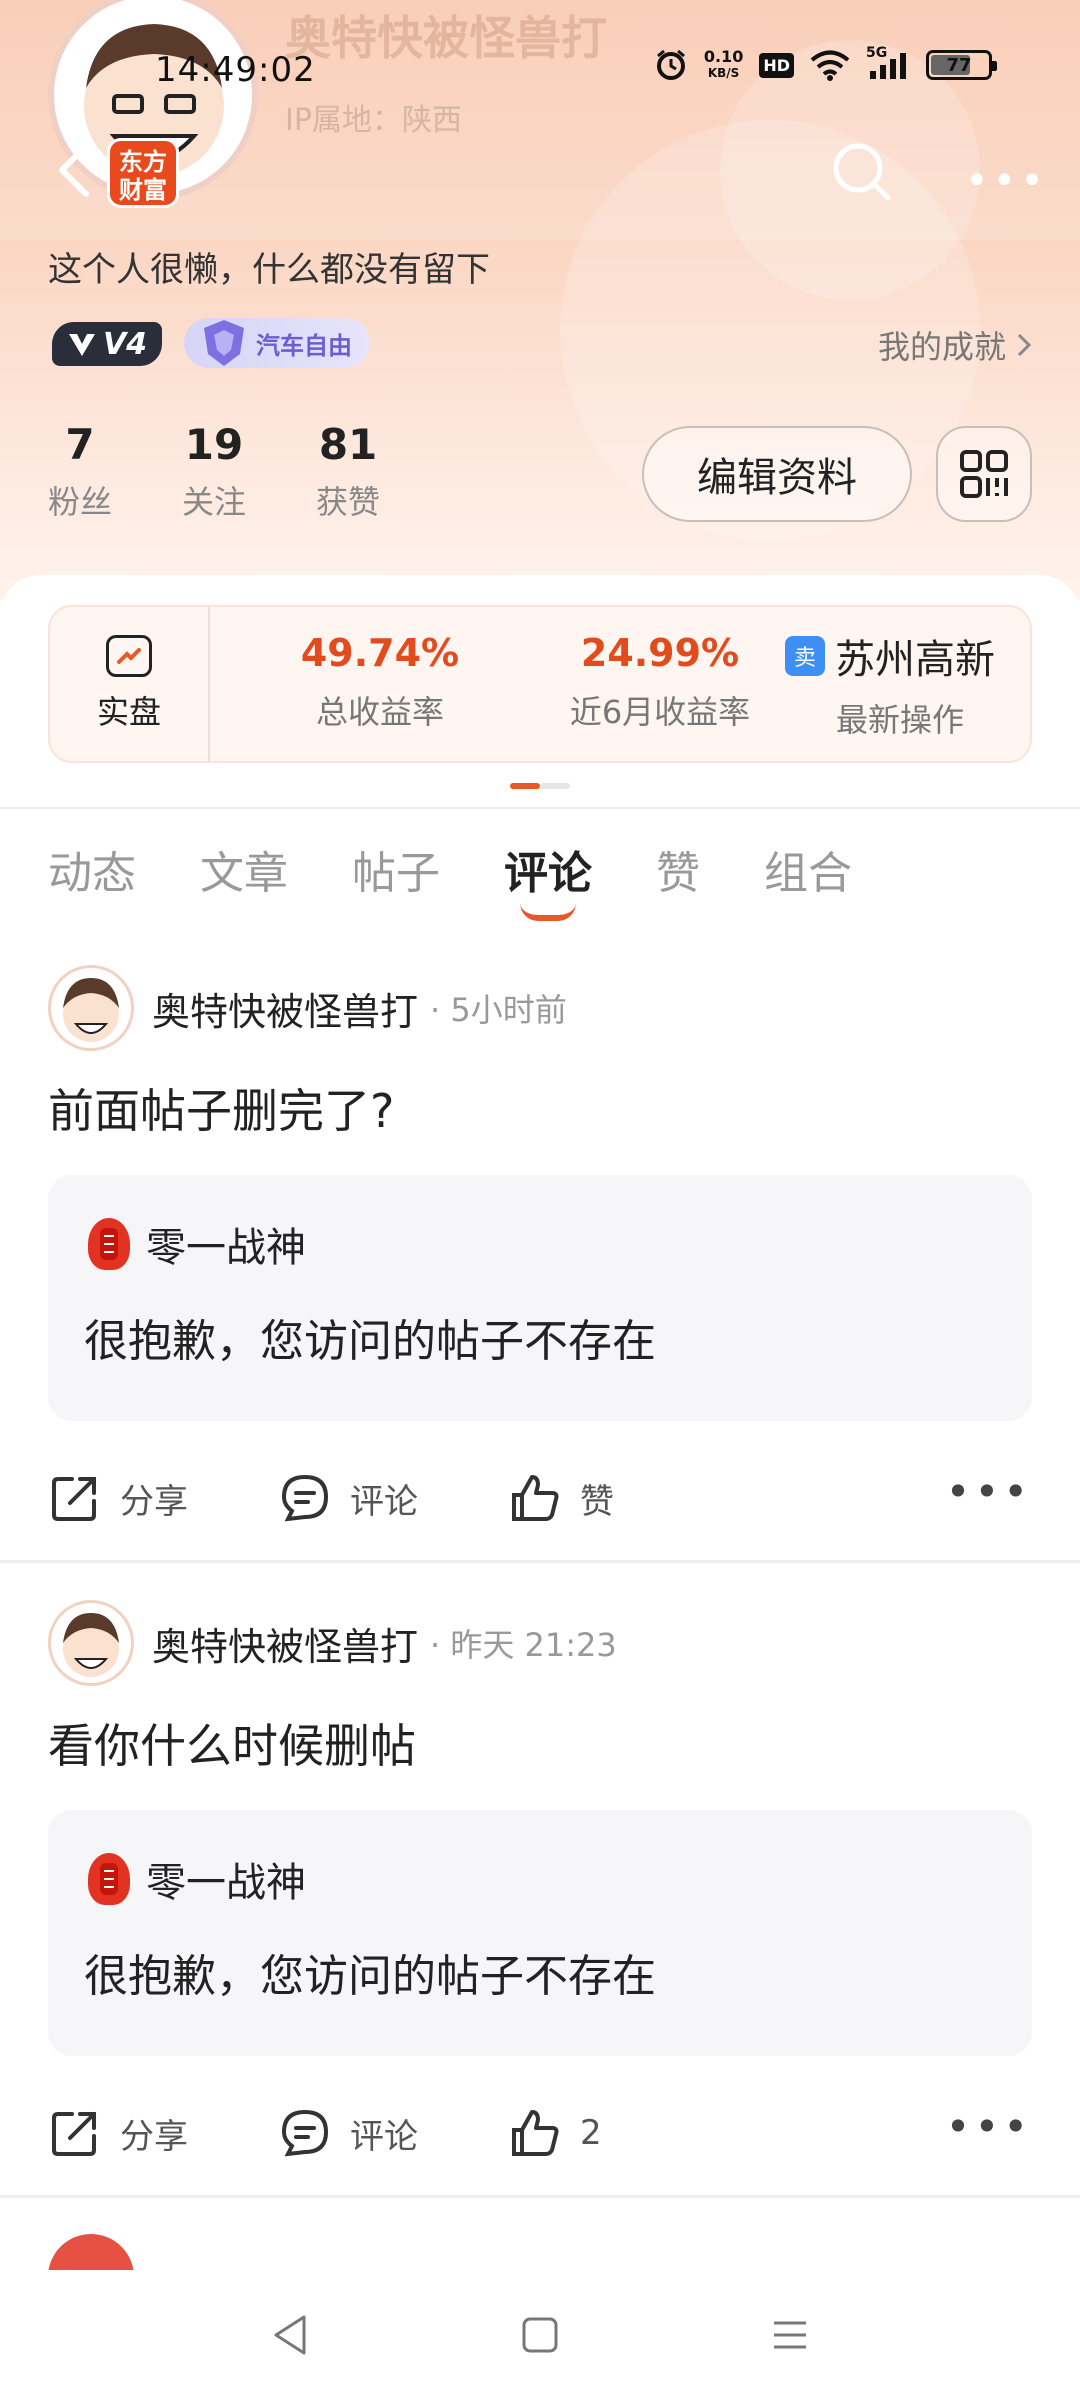 This screenshot has width=1080, height=2400. Describe the element at coordinates (482, 879) in the screenshot. I see `profile-tabs: 动态 文章 帖子 评论 赞 组合` at that location.